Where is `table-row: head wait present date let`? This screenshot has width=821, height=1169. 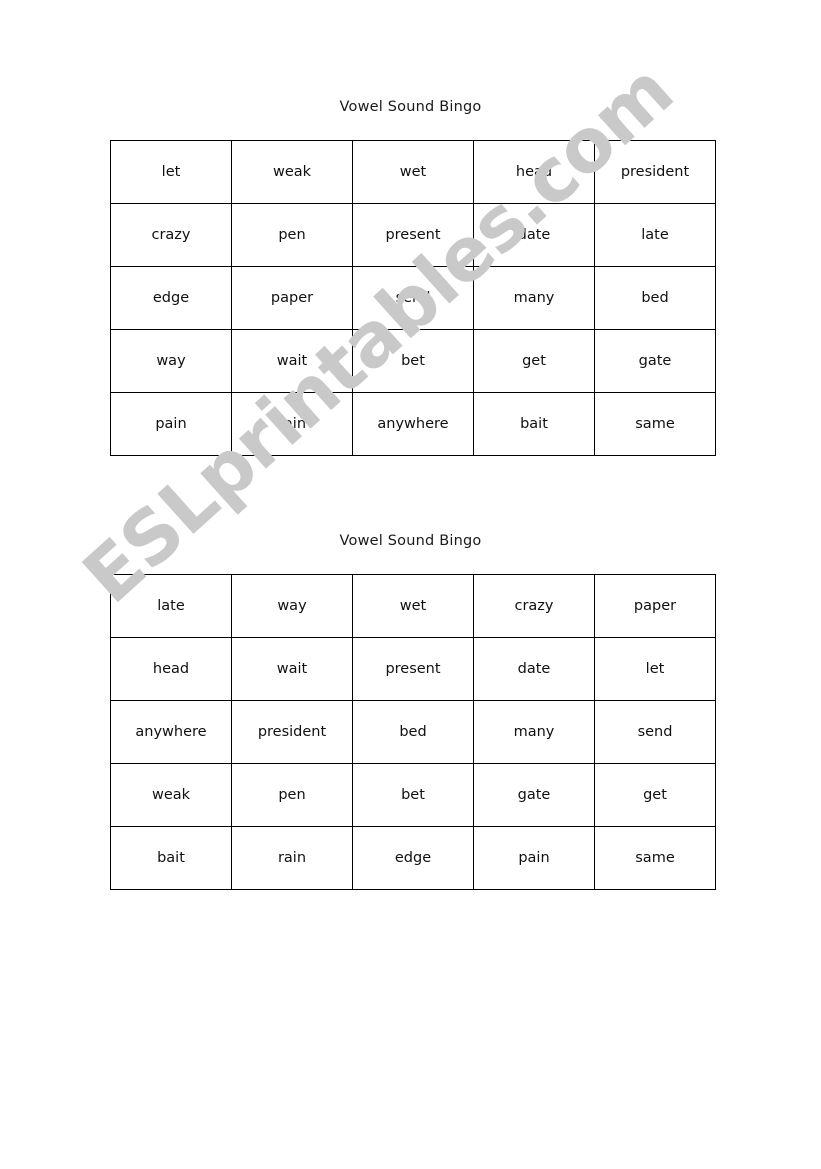 table-row: head wait present date let is located at coordinates (413, 669).